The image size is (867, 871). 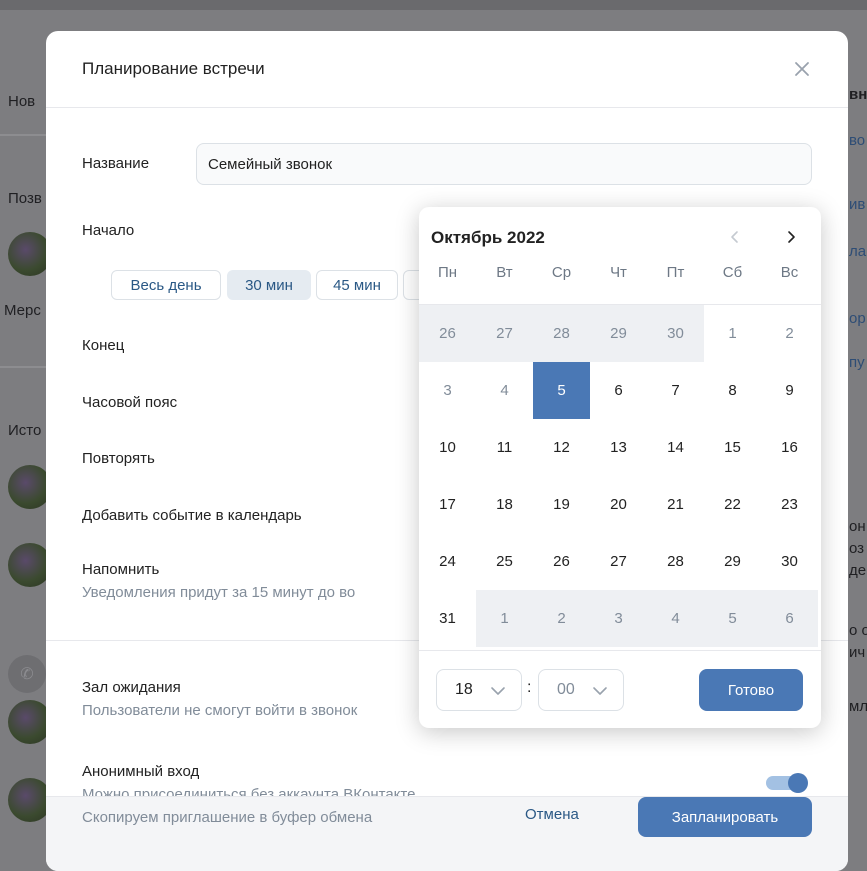 I want to click on calendar-day: 9, so click(x=789, y=390).